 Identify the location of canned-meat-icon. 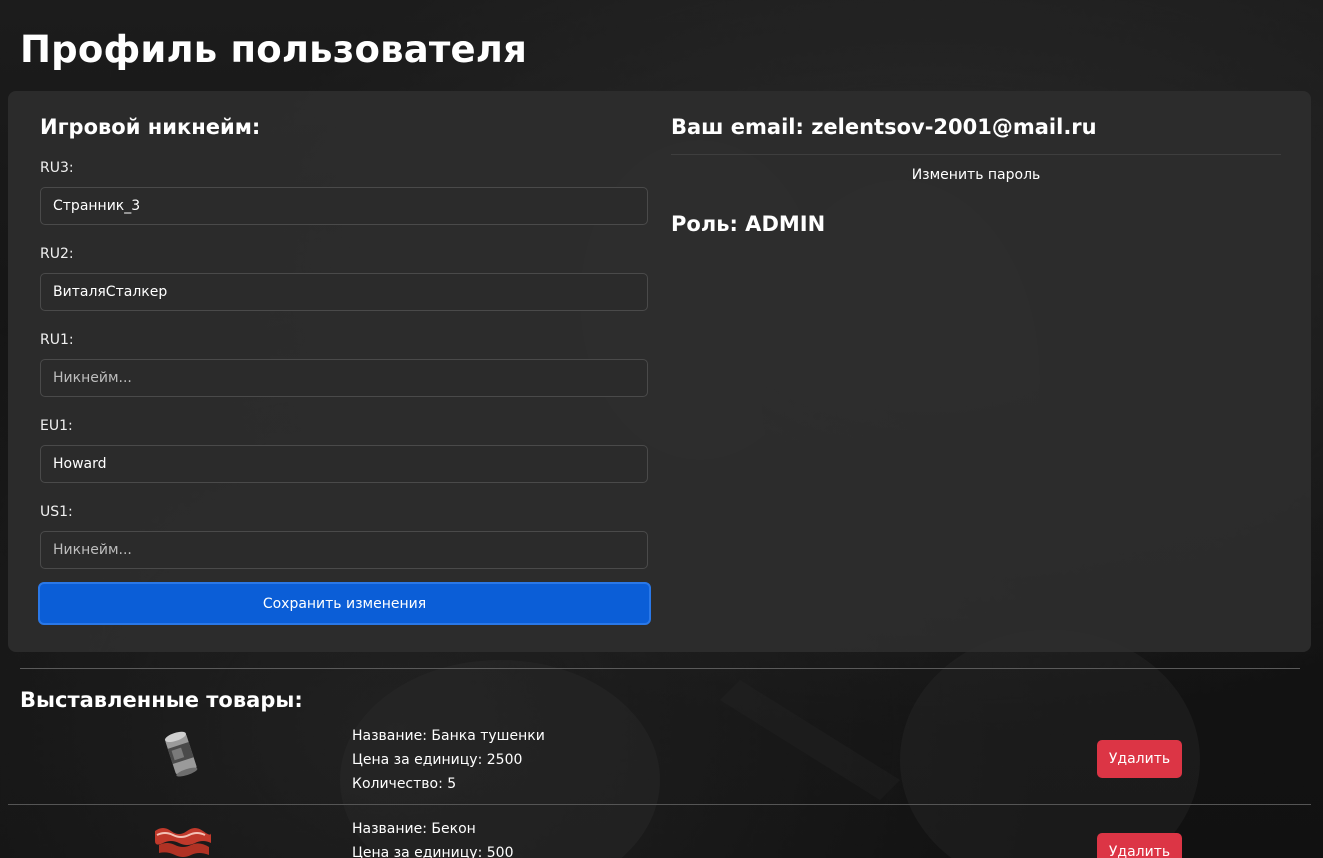
(181, 754).